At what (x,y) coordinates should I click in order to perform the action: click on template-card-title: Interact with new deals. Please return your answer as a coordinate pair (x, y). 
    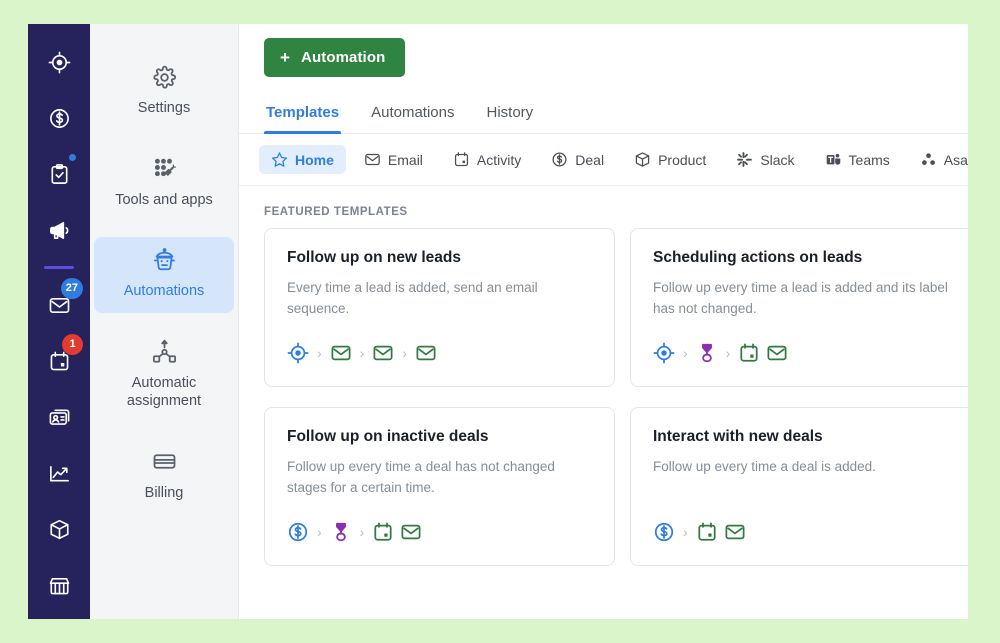
    Looking at the image, I should click on (738, 436).